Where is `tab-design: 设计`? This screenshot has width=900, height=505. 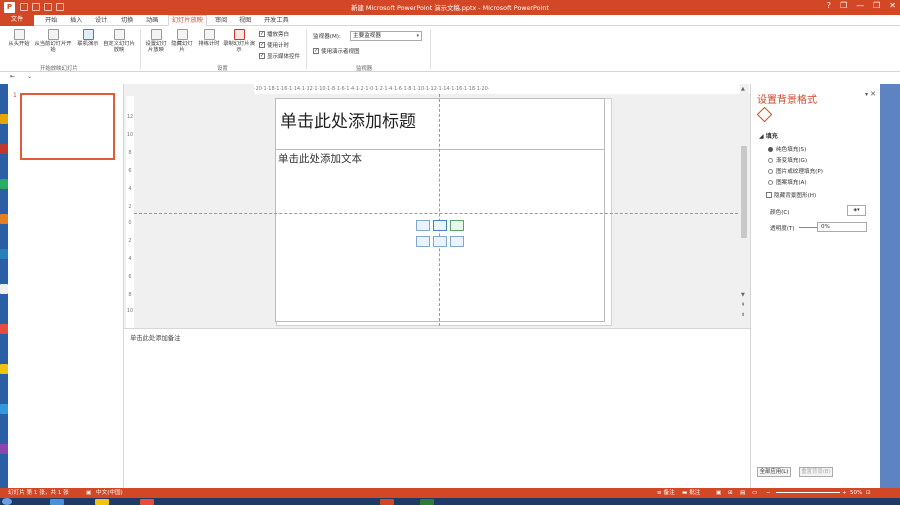
tab-design: 设计 is located at coordinates (101, 21).